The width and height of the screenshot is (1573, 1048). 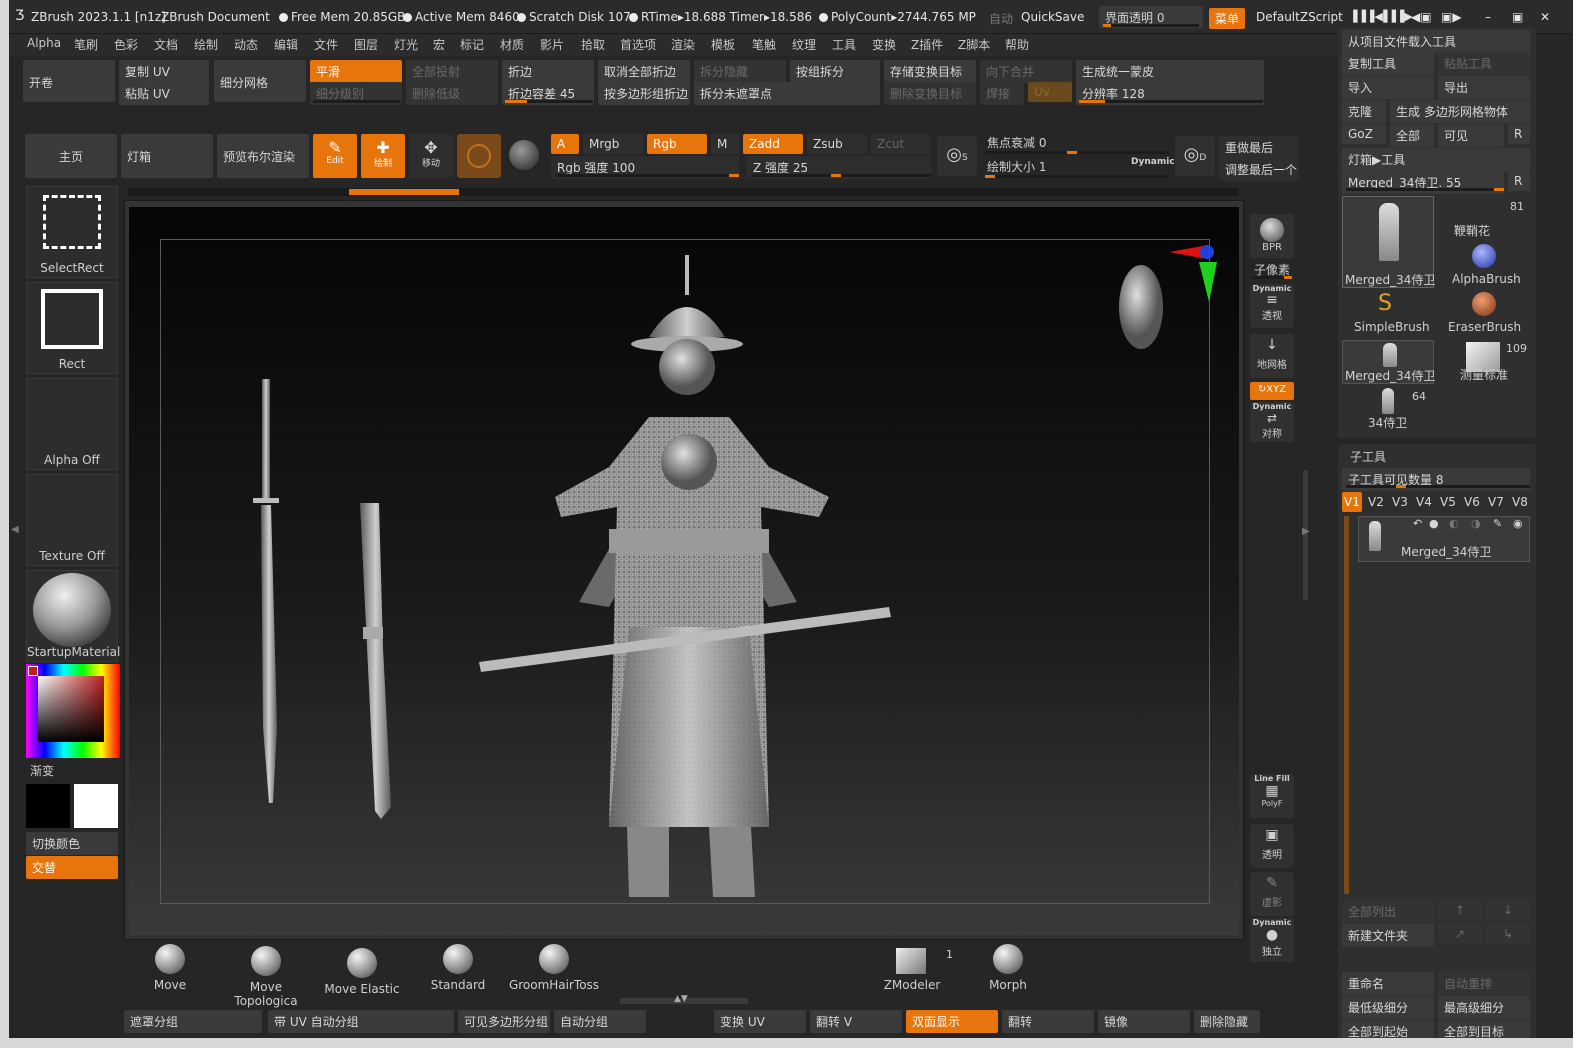 What do you see at coordinates (1519, 181) in the screenshot?
I see `current-tool-r-button: R` at bounding box center [1519, 181].